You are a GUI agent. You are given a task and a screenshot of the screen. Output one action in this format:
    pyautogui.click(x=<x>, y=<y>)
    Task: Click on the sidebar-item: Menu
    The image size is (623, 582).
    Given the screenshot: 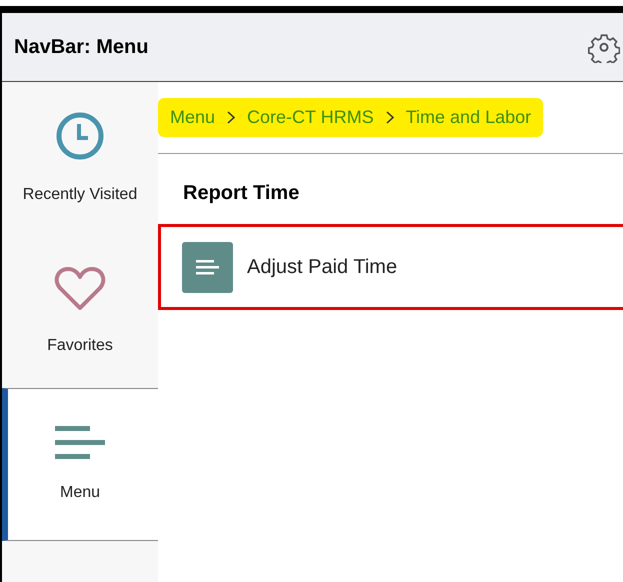 What is the action you would take?
    pyautogui.click(x=80, y=464)
    